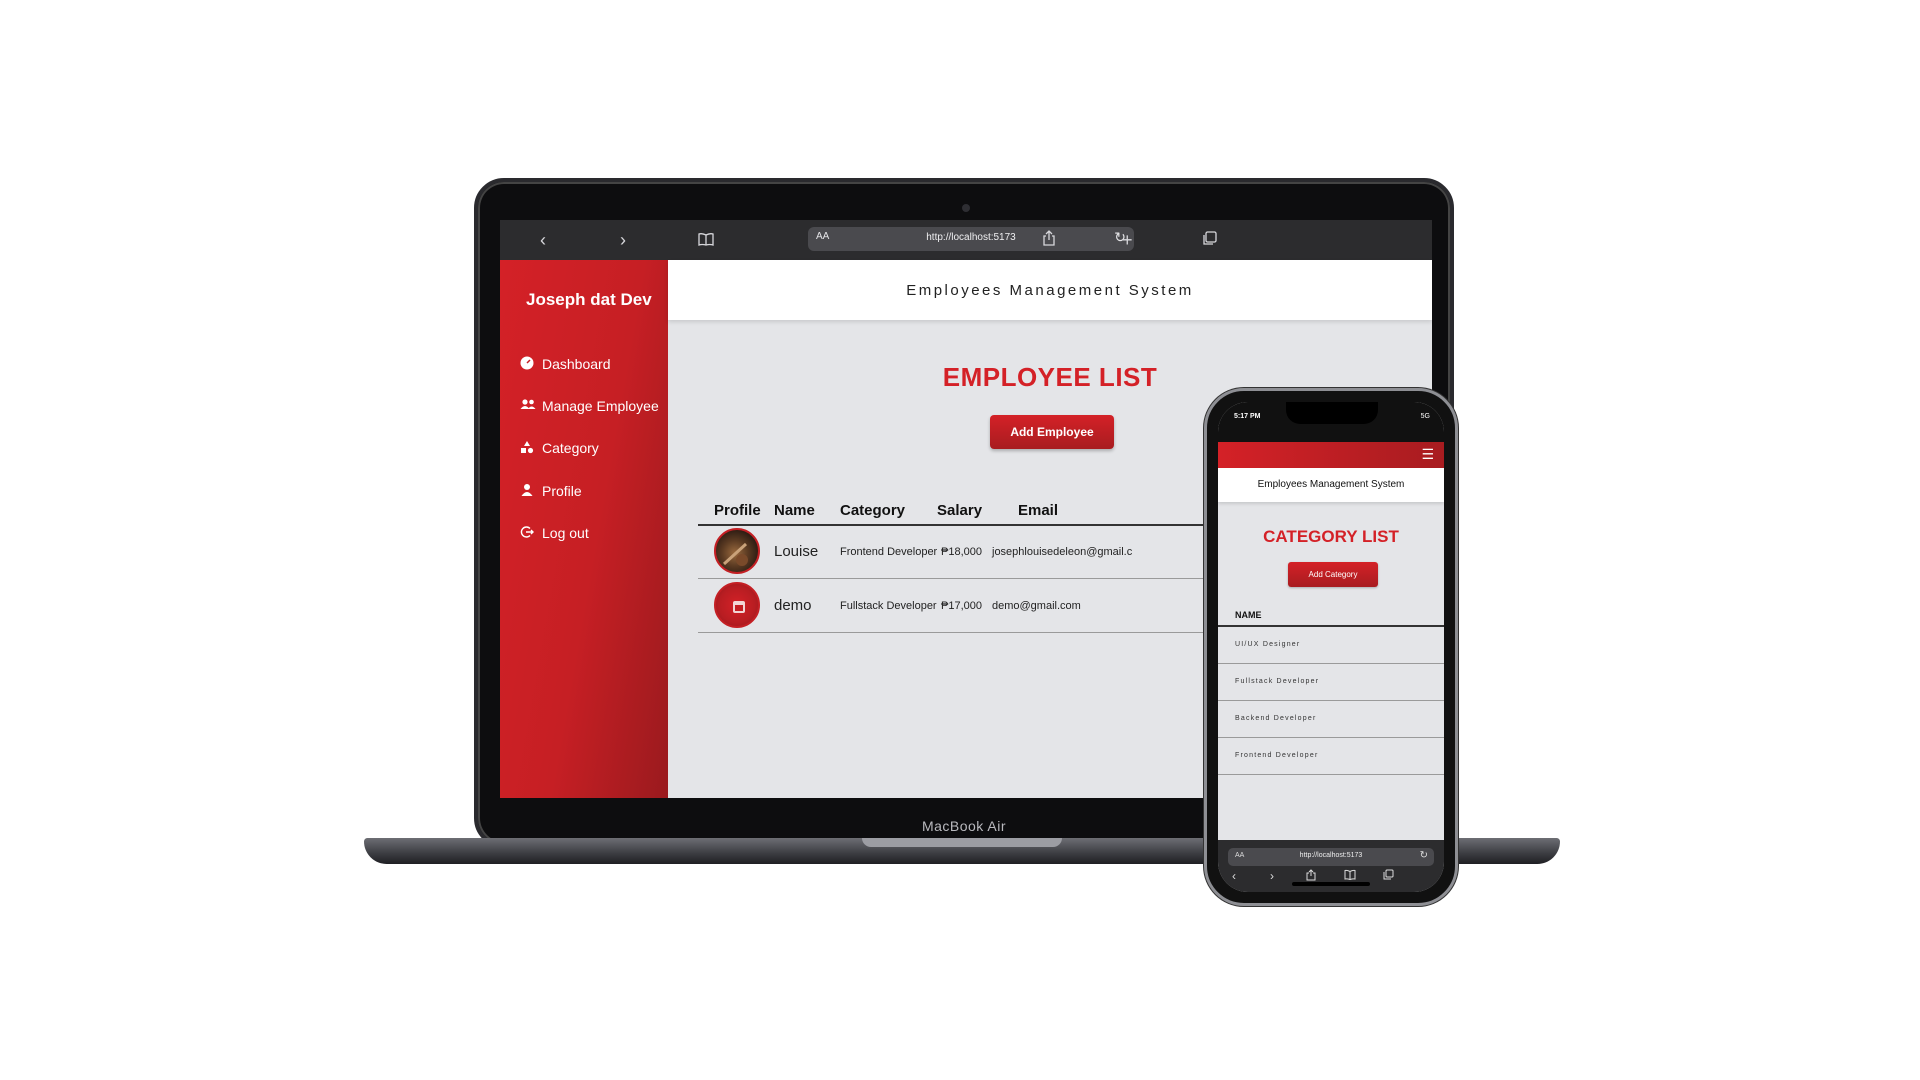 The height and width of the screenshot is (1080, 1920). I want to click on list-item: UI/UX Designer, so click(1331, 645).